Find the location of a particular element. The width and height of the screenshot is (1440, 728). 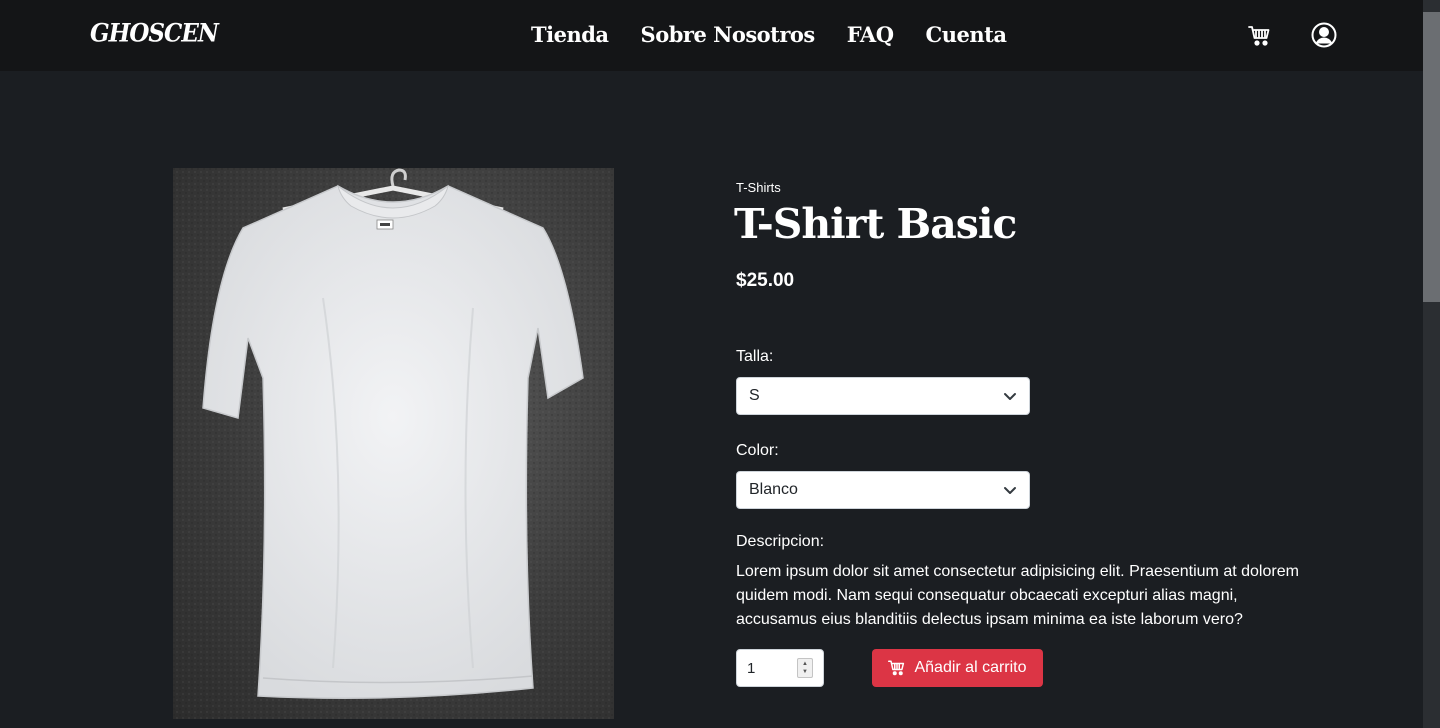

add-to-cart-button: Añadir al carrito is located at coordinates (957, 668).